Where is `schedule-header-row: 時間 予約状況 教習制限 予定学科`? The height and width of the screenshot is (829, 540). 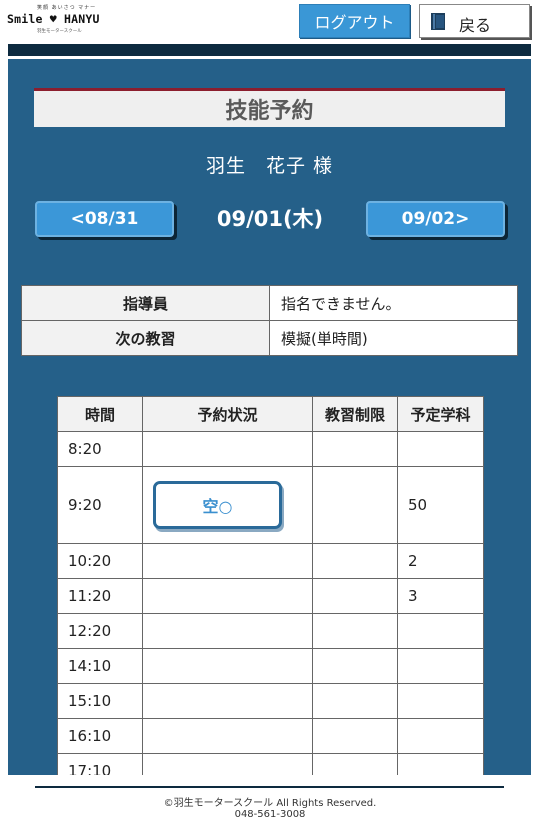
schedule-header-row: 時間 予約状況 教習制限 予定学科 is located at coordinates (270, 414).